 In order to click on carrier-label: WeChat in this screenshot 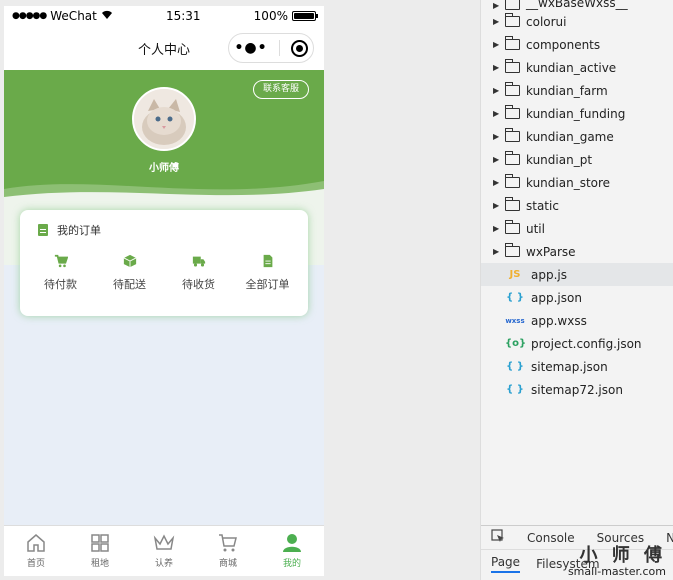, I will do `click(73, 16)`.